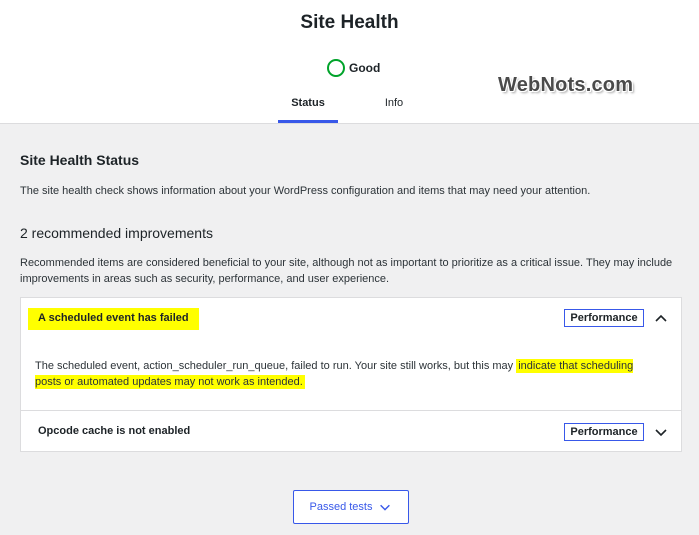  What do you see at coordinates (80, 160) in the screenshot?
I see `section-title: Site Health Status` at bounding box center [80, 160].